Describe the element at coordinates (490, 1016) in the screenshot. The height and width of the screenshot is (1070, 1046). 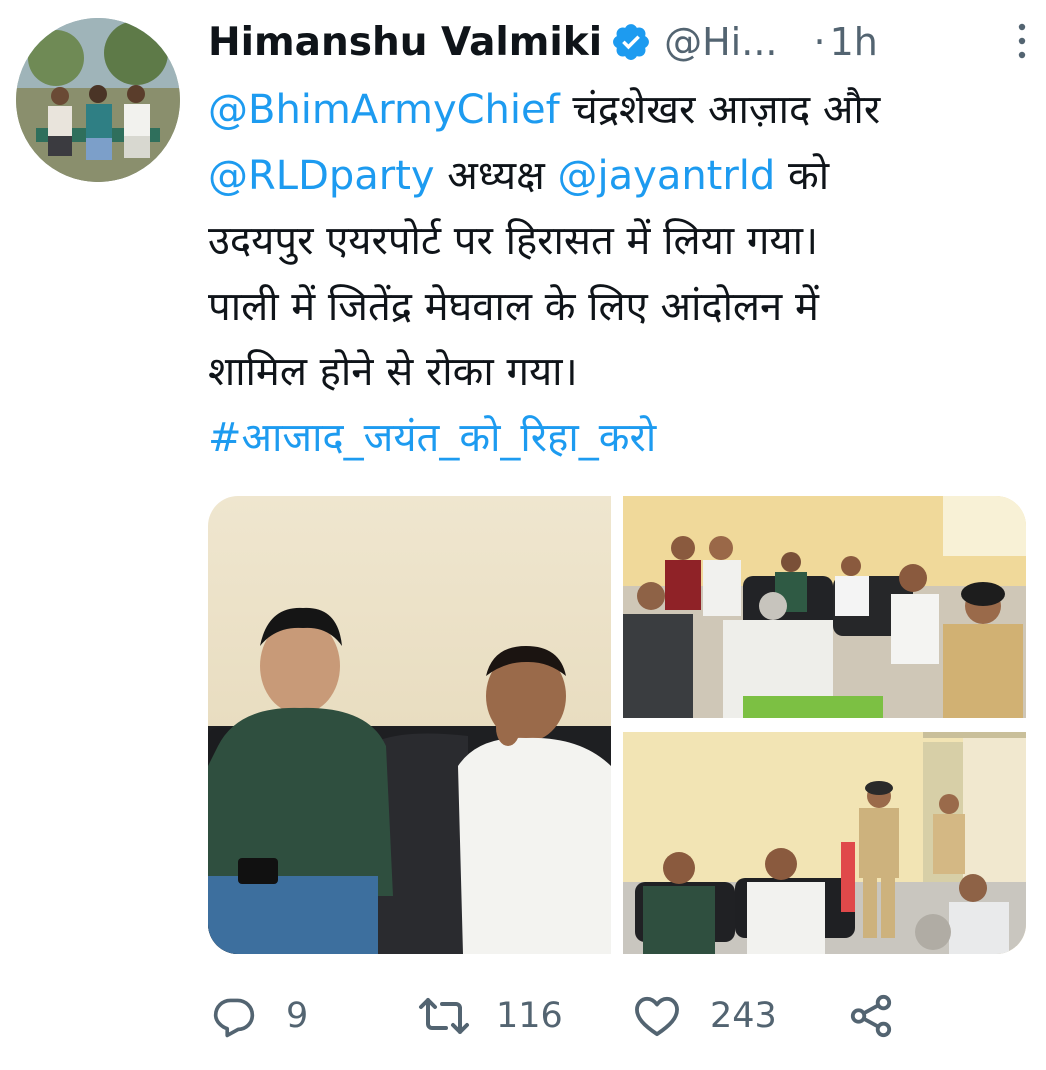
I see `retweet-button: 116` at that location.